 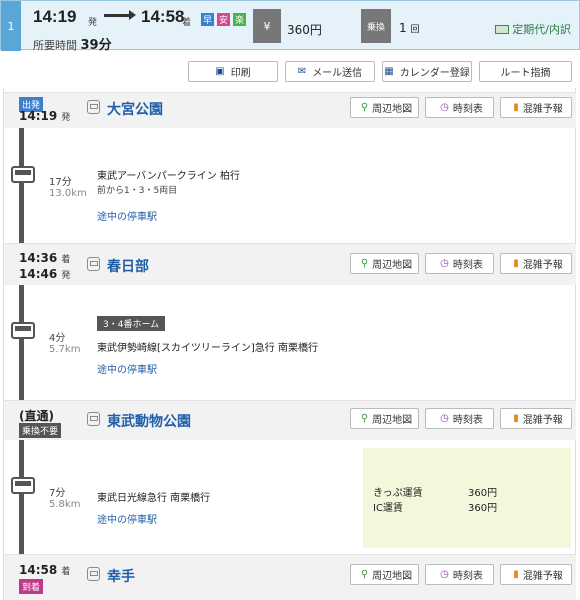 I want to click on station-name: 東武動物公園, so click(x=149, y=421).